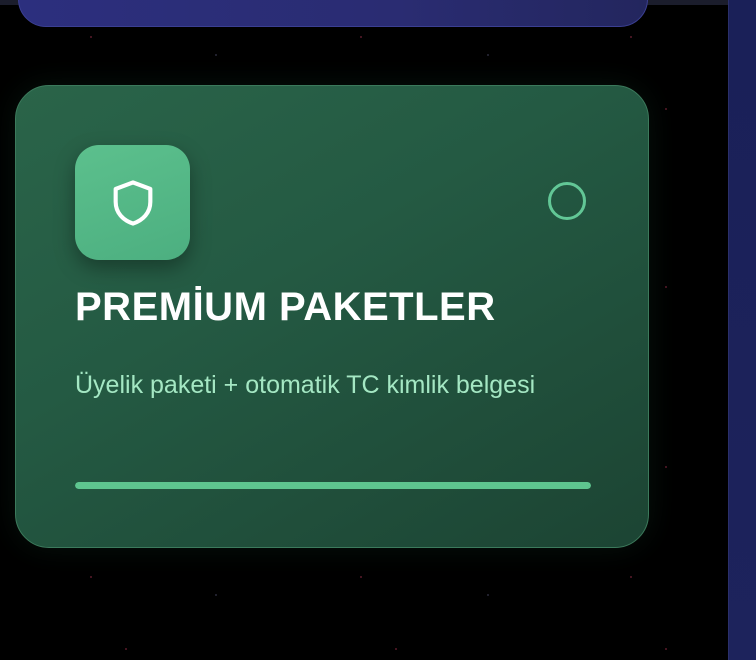  What do you see at coordinates (333, 13) in the screenshot?
I see `previous-option-card` at bounding box center [333, 13].